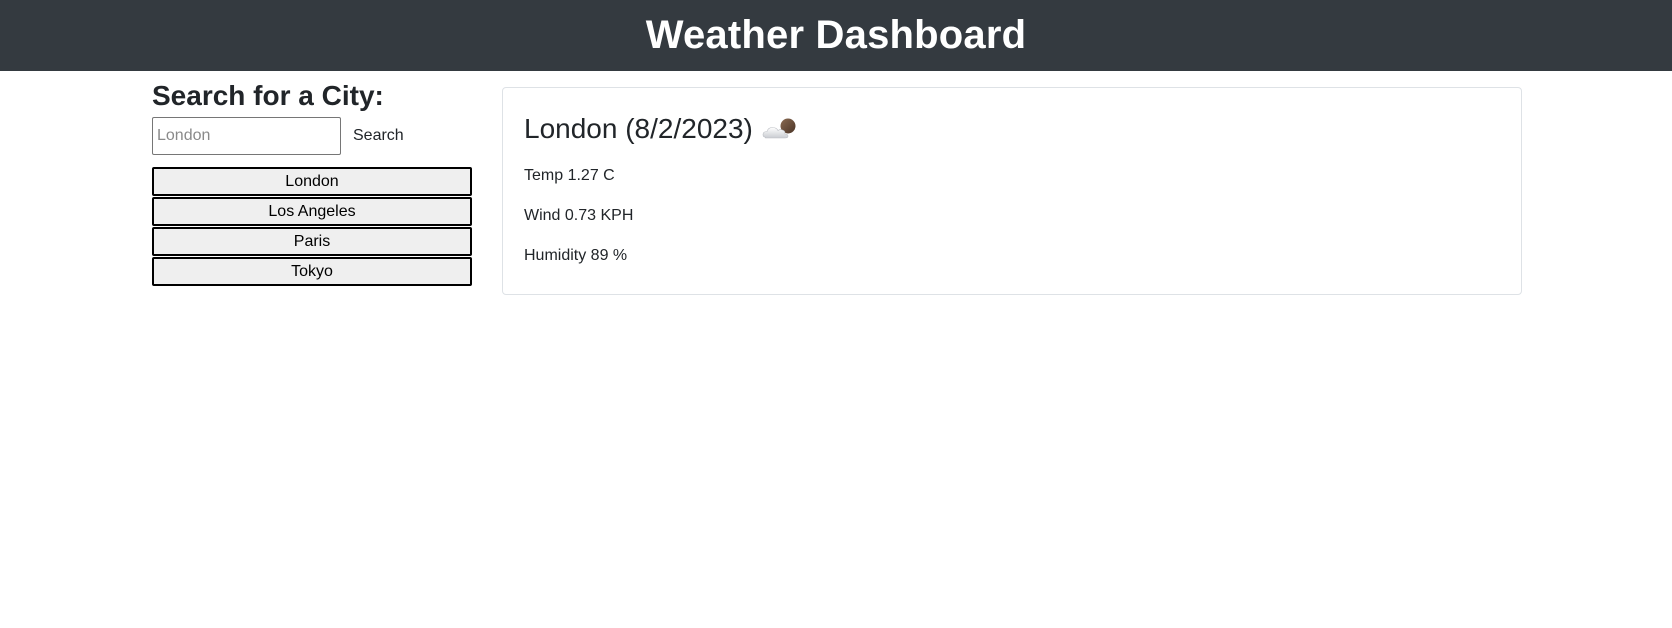  What do you see at coordinates (312, 271) in the screenshot?
I see `history-item-tokyo: Tokyo` at bounding box center [312, 271].